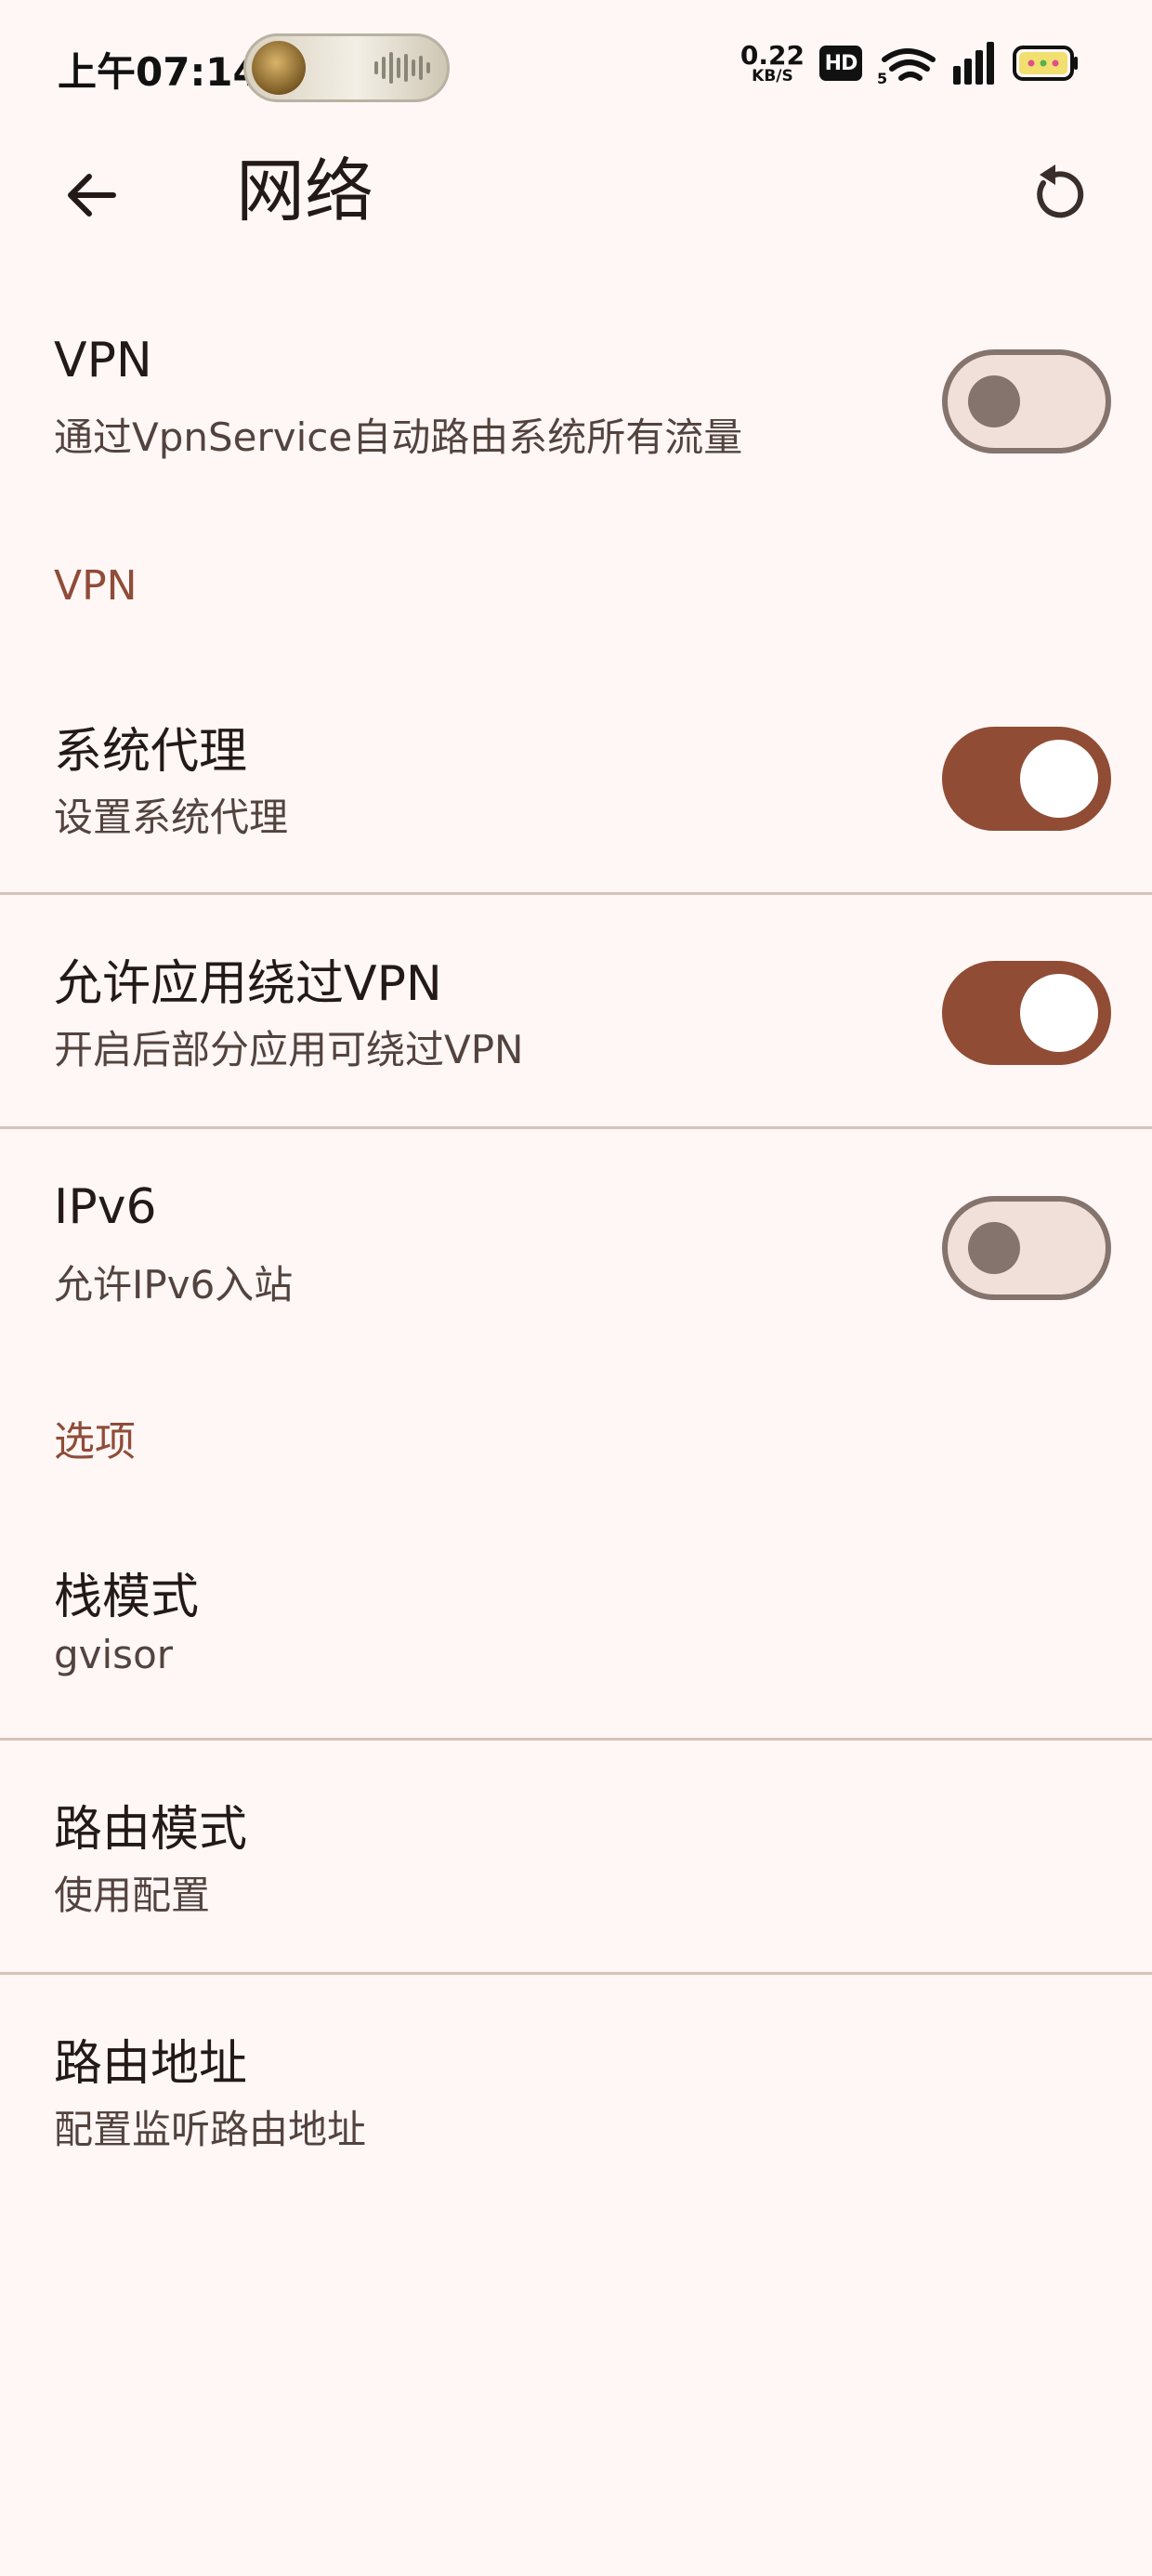 This screenshot has width=1152, height=2576. I want to click on stack-mode-value: gvisor, so click(114, 1654).